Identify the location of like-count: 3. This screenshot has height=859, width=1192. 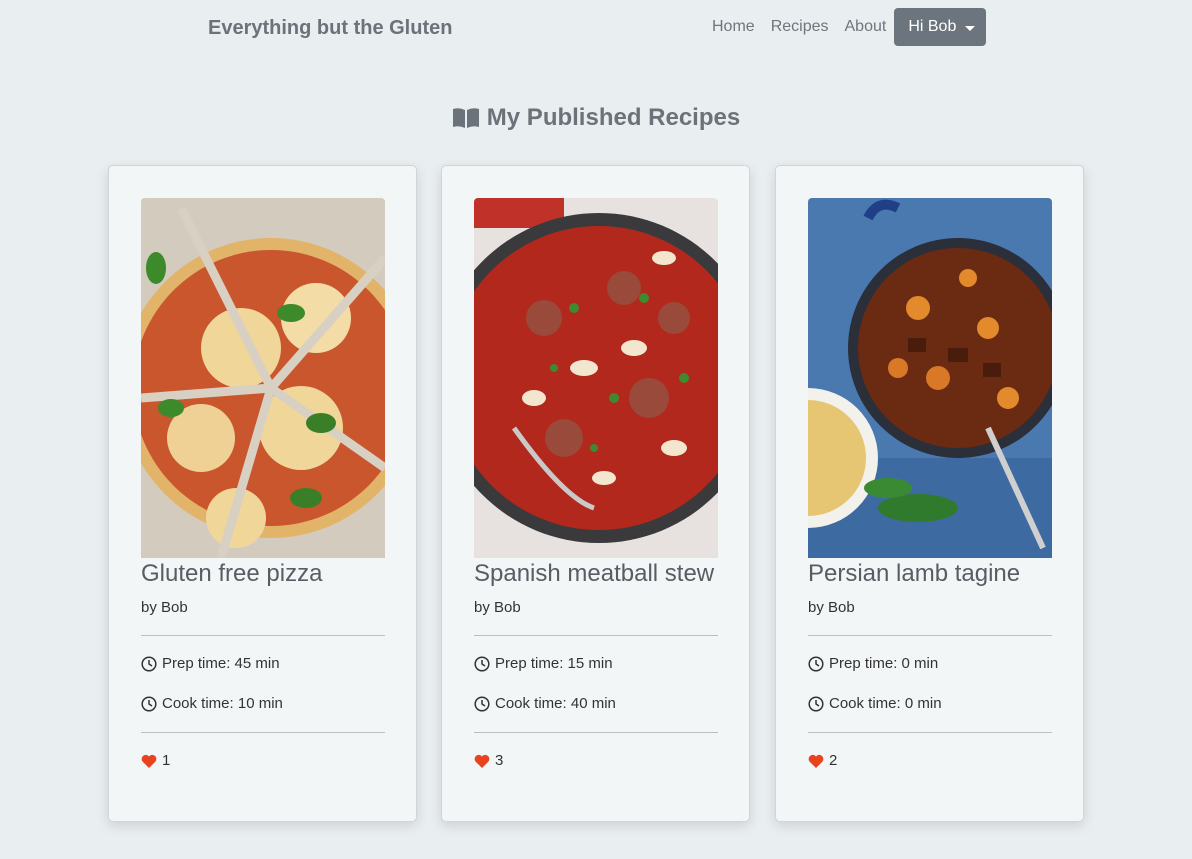
(488, 760).